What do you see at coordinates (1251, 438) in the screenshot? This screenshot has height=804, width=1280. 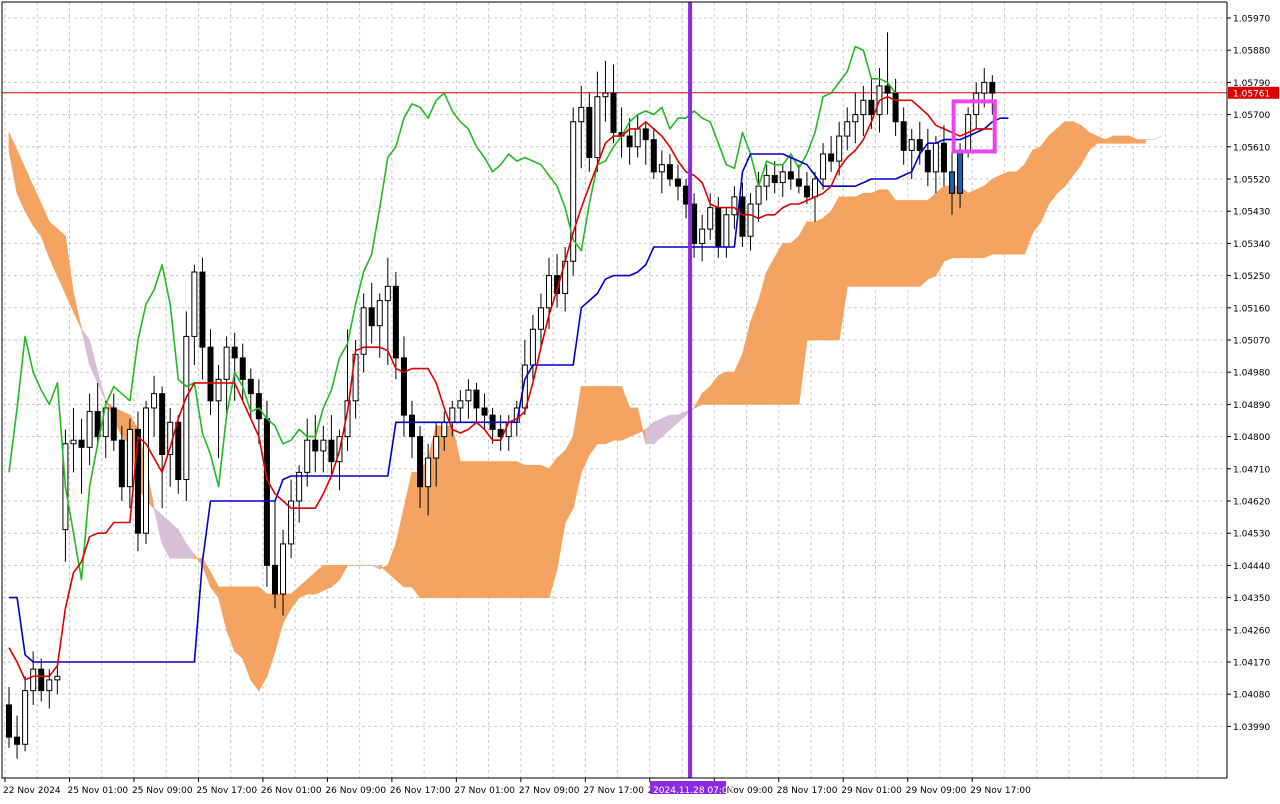 I see `y-tick-label: 1.04800` at bounding box center [1251, 438].